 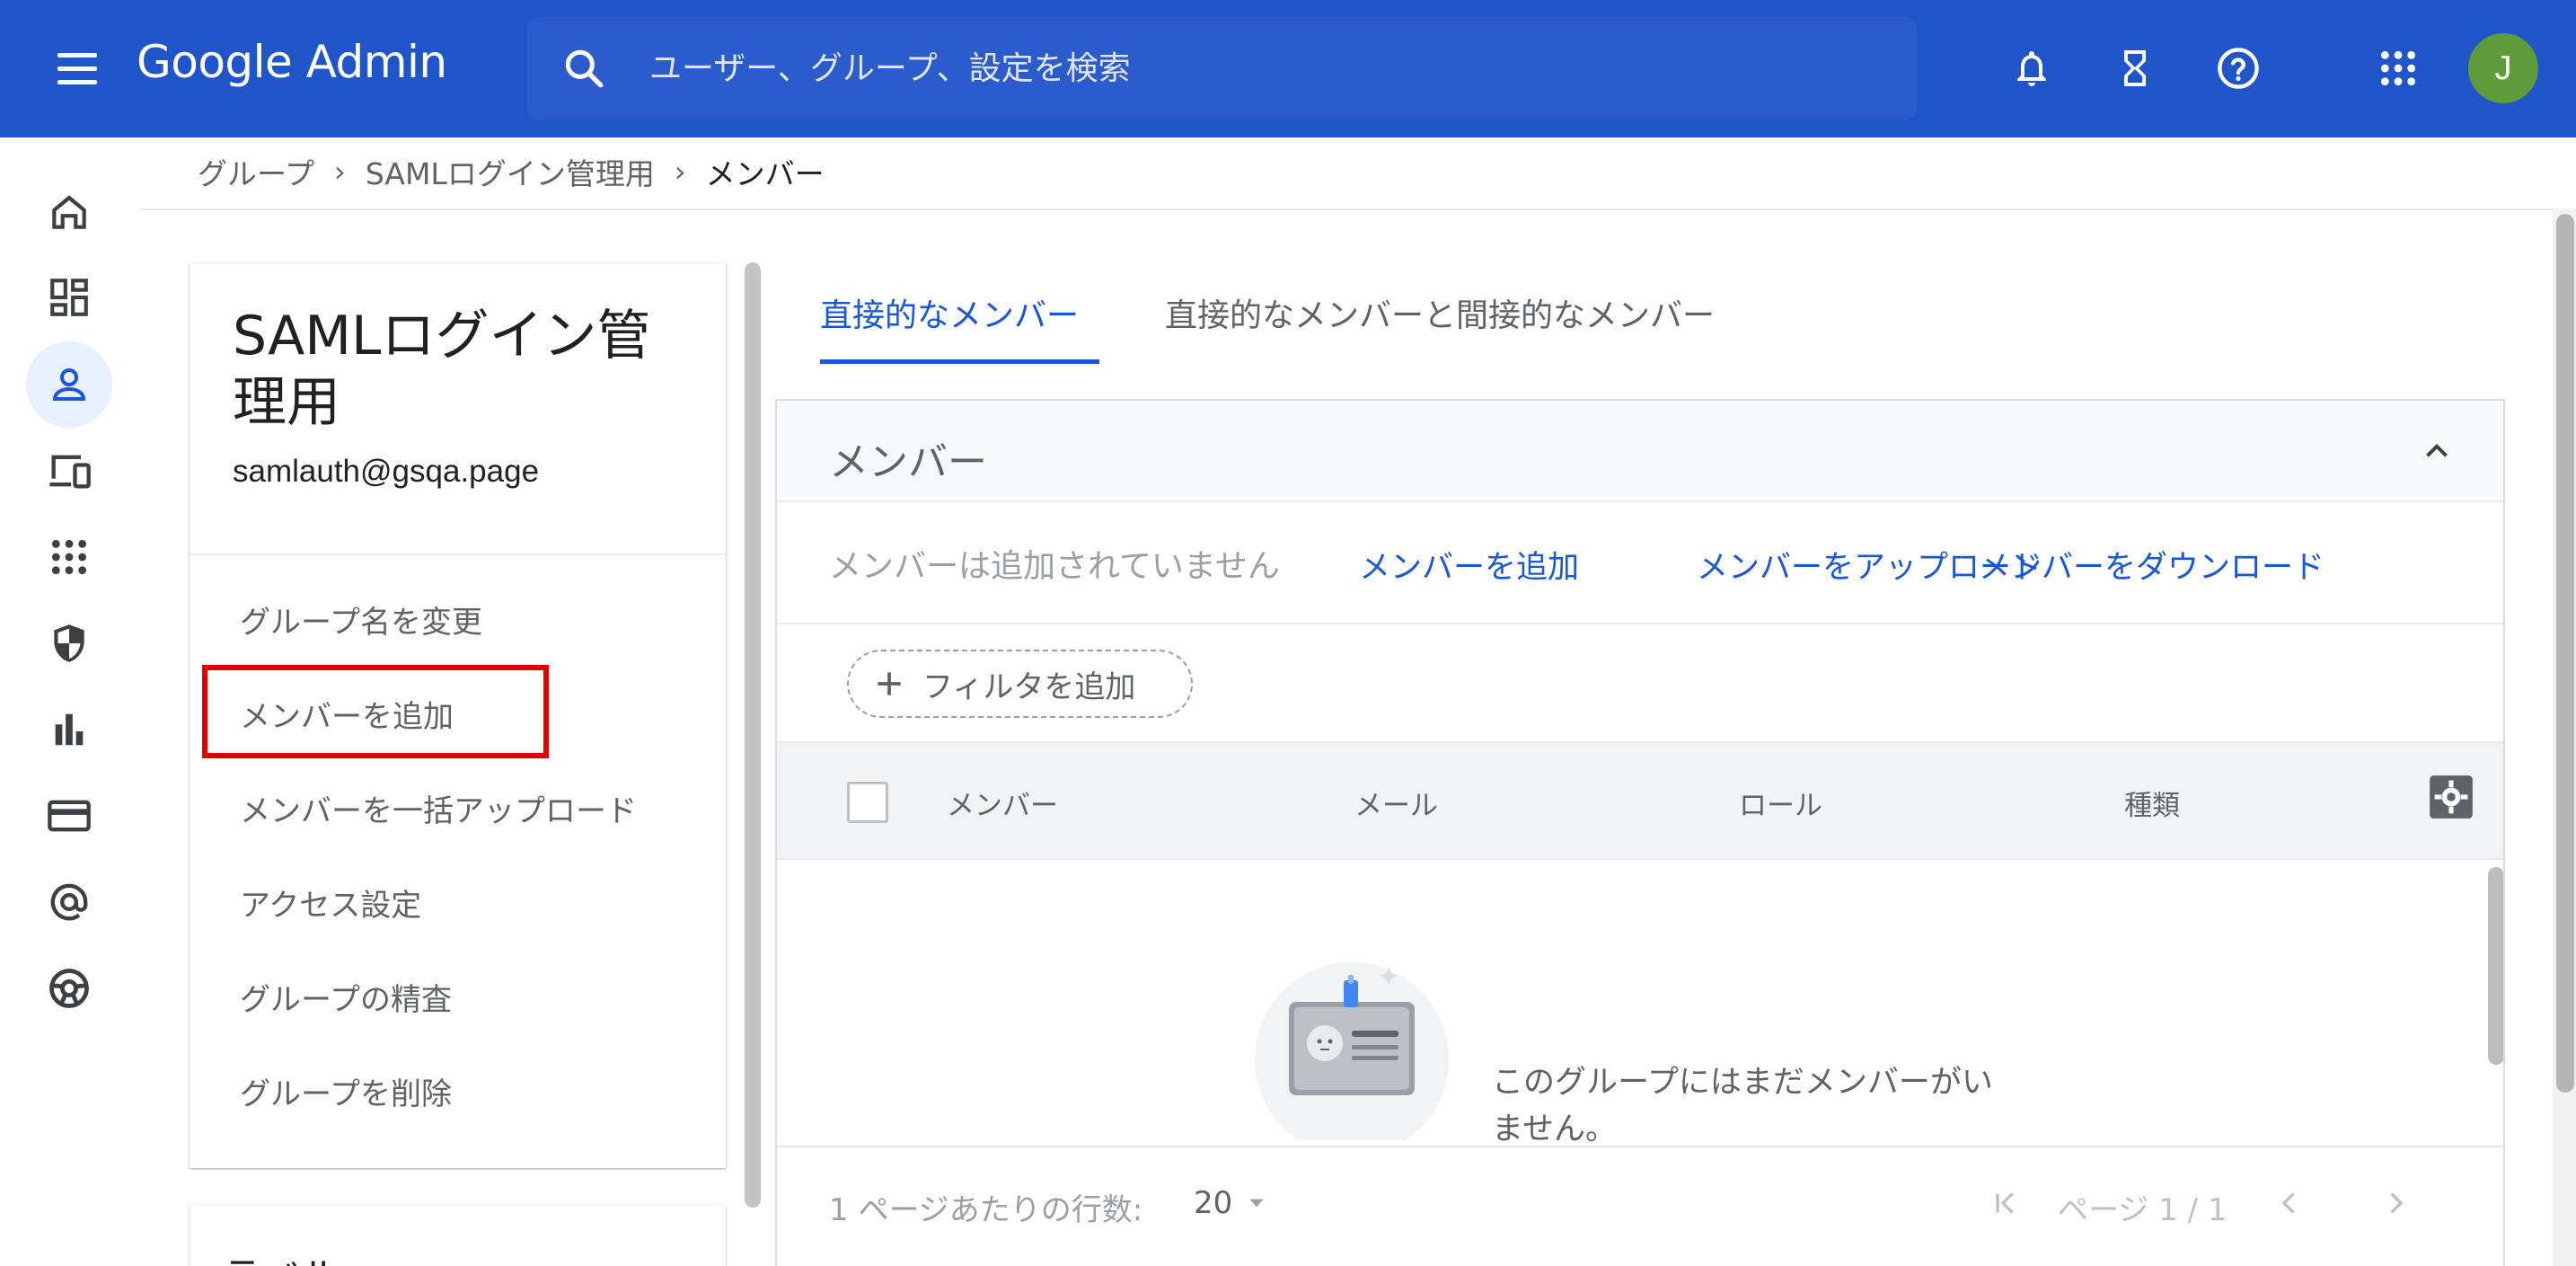 What do you see at coordinates (346, 1091) in the screenshot?
I see `delete-group-link: グループを削除` at bounding box center [346, 1091].